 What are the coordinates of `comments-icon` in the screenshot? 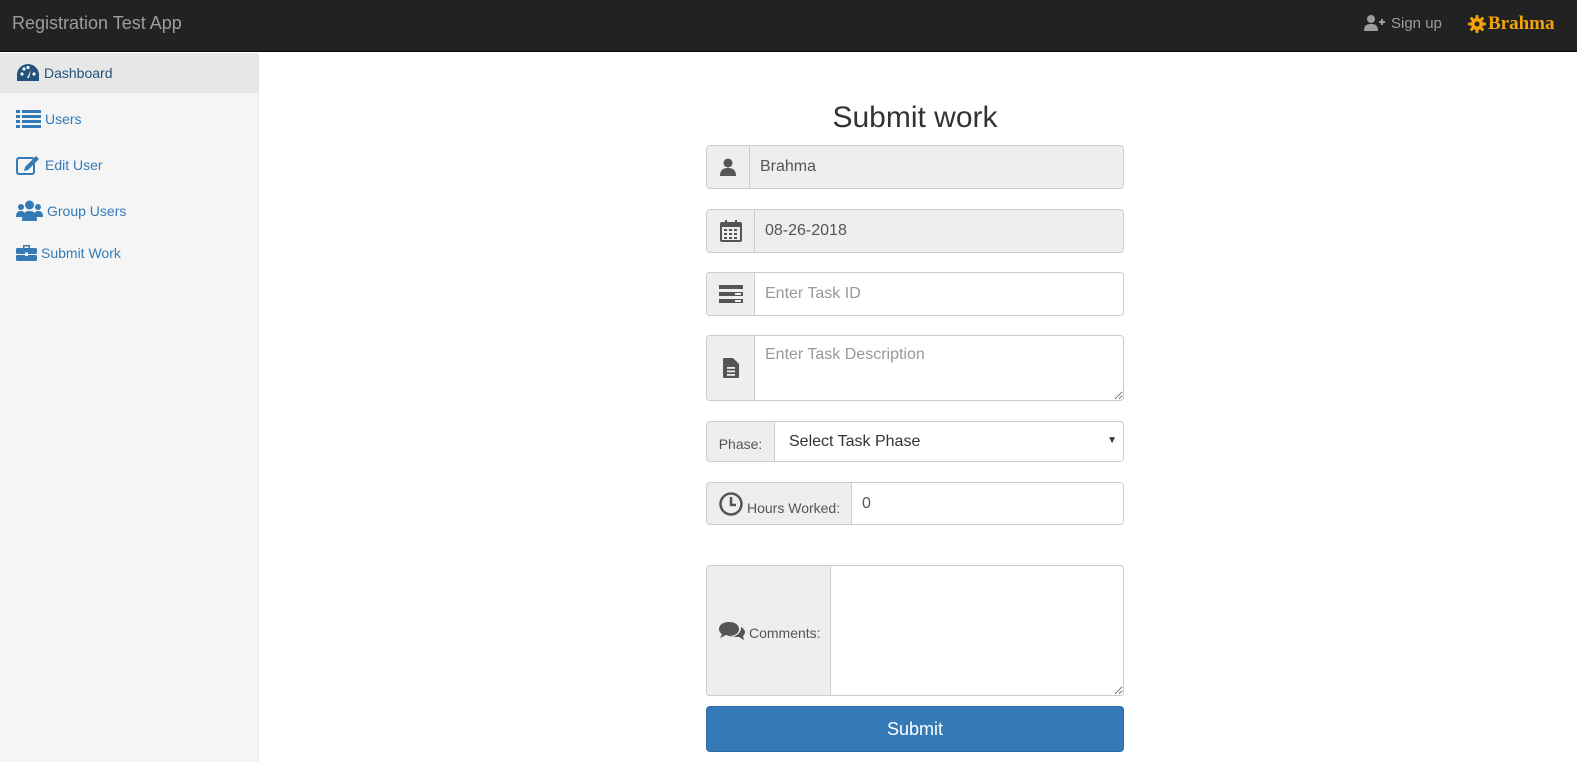 It's located at (732, 630).